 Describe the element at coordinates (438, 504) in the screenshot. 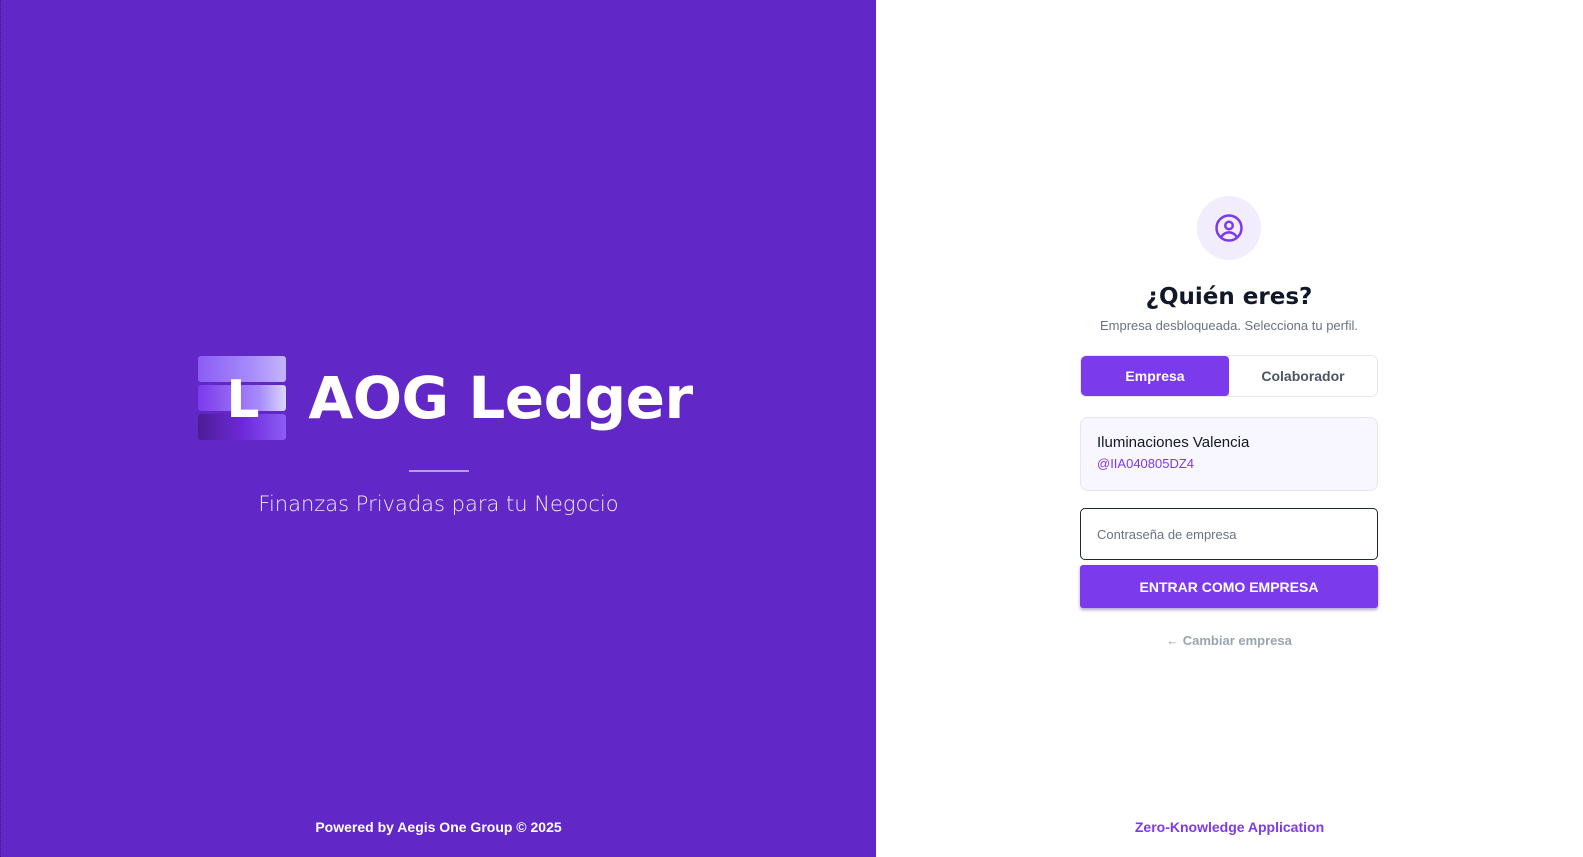

I see `brand-tagline: Finanzas Privadas para tu Negocio` at that location.